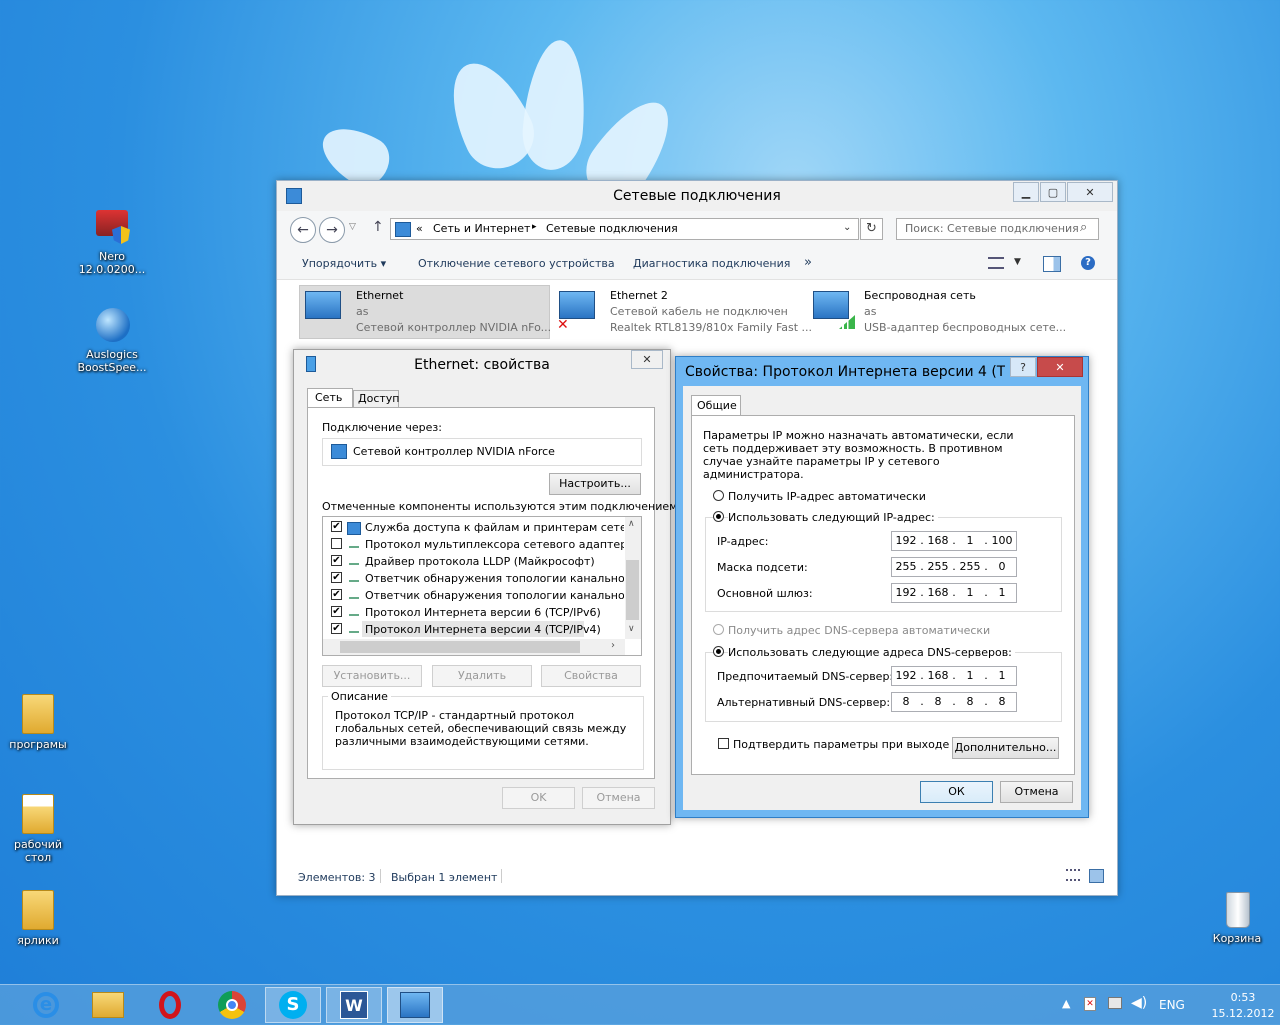 This screenshot has height=1025, width=1280. Describe the element at coordinates (332, 230) in the screenshot. I see `forward-button: →` at that location.